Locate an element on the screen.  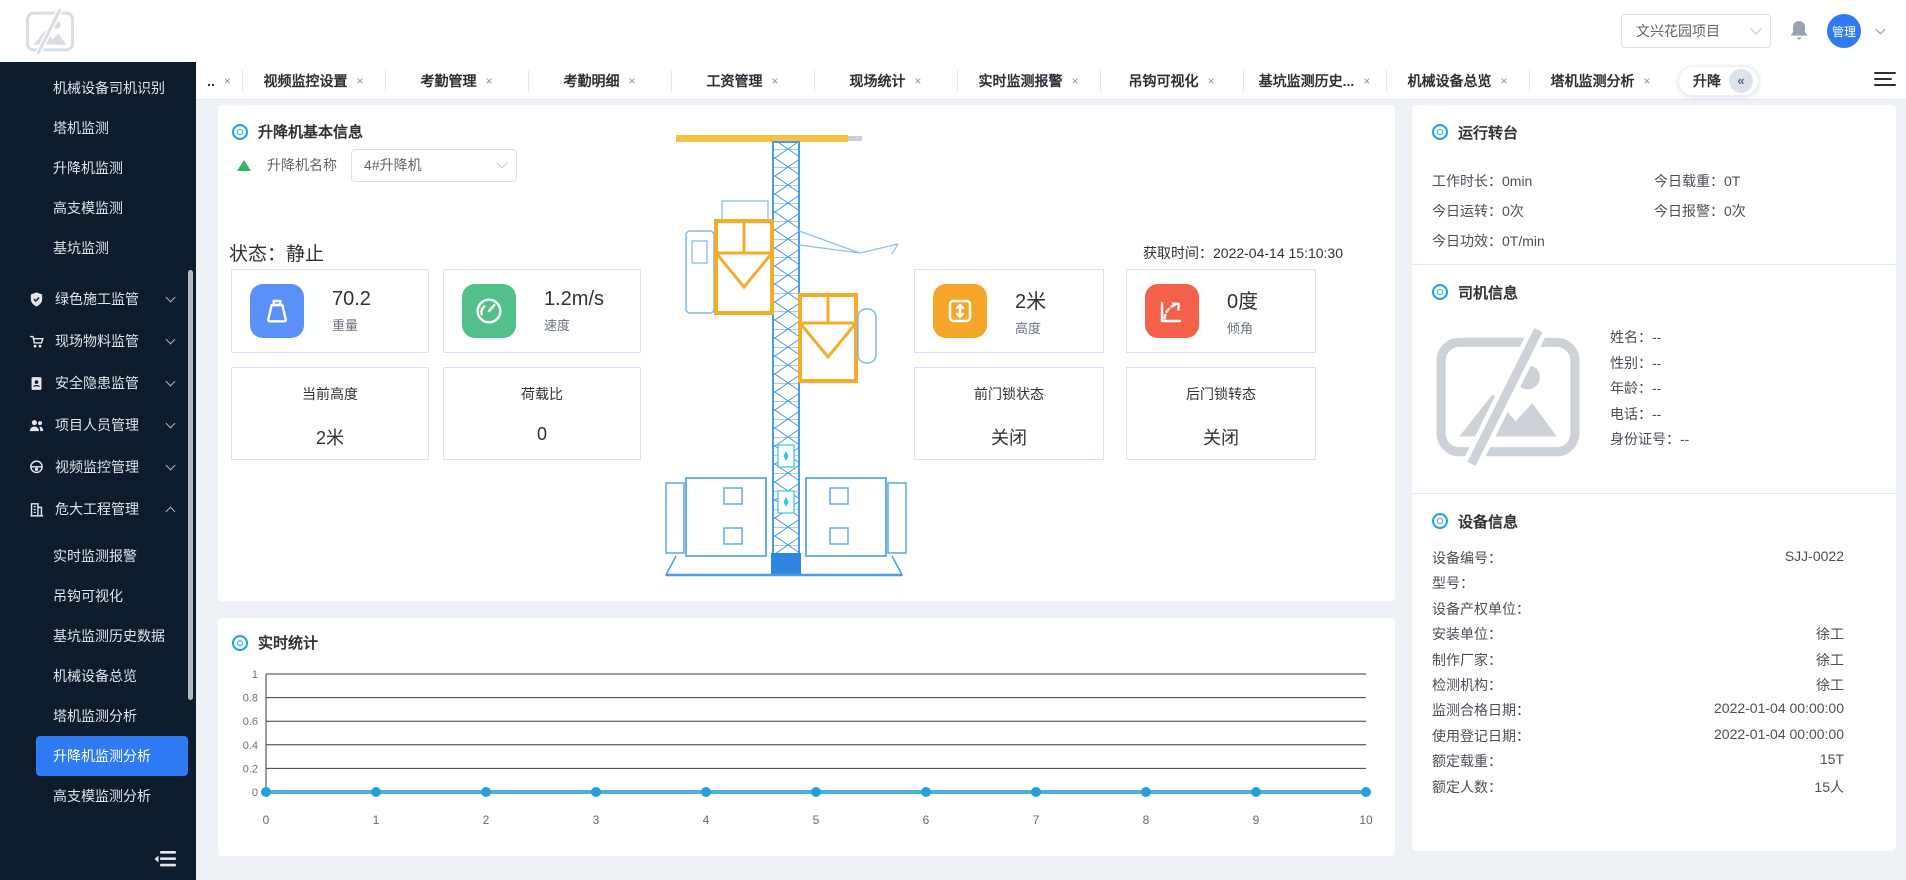
status-cell-value: 关闭 is located at coordinates (1009, 438).